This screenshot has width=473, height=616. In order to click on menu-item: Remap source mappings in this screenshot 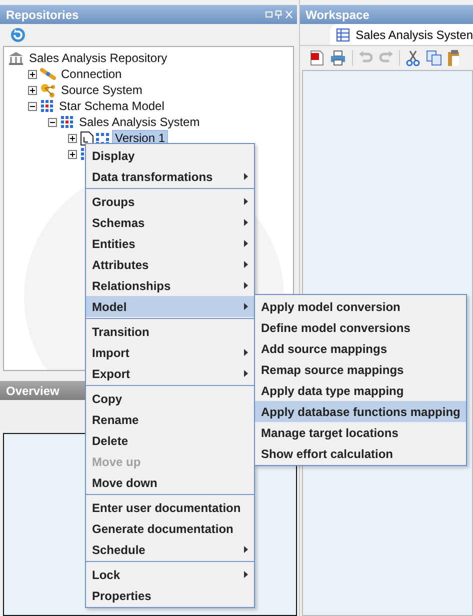, I will do `click(360, 369)`.